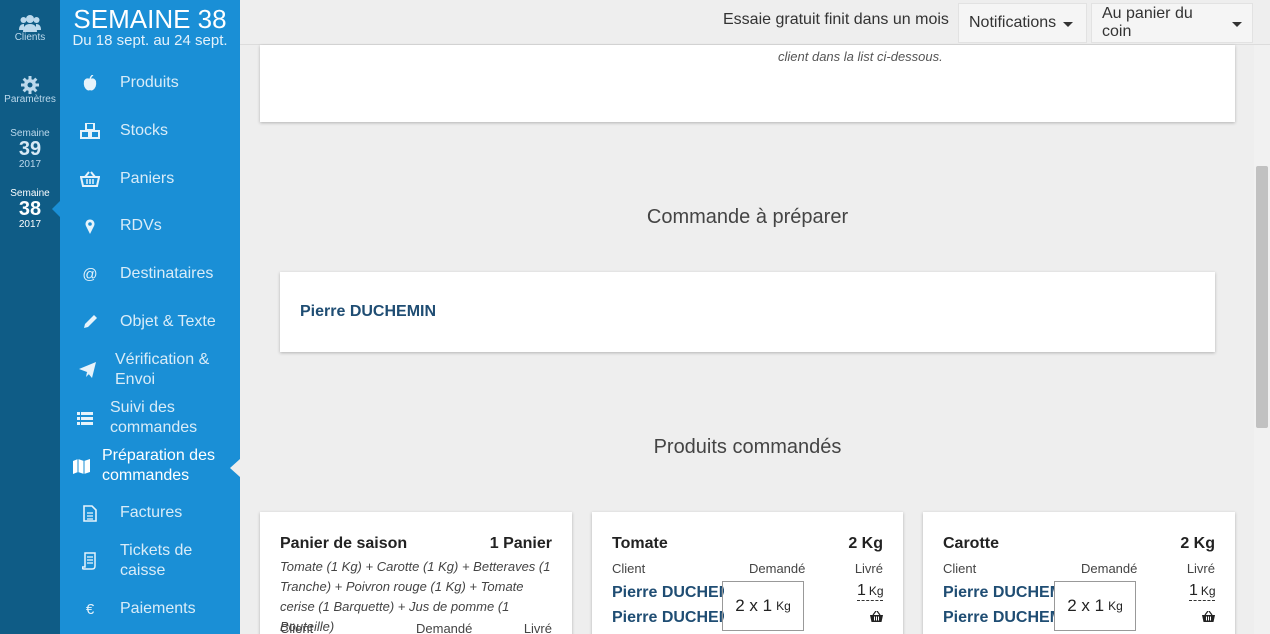 Image resolution: width=1270 pixels, height=634 pixels. I want to click on rail-clients: Clients, so click(30, 28).